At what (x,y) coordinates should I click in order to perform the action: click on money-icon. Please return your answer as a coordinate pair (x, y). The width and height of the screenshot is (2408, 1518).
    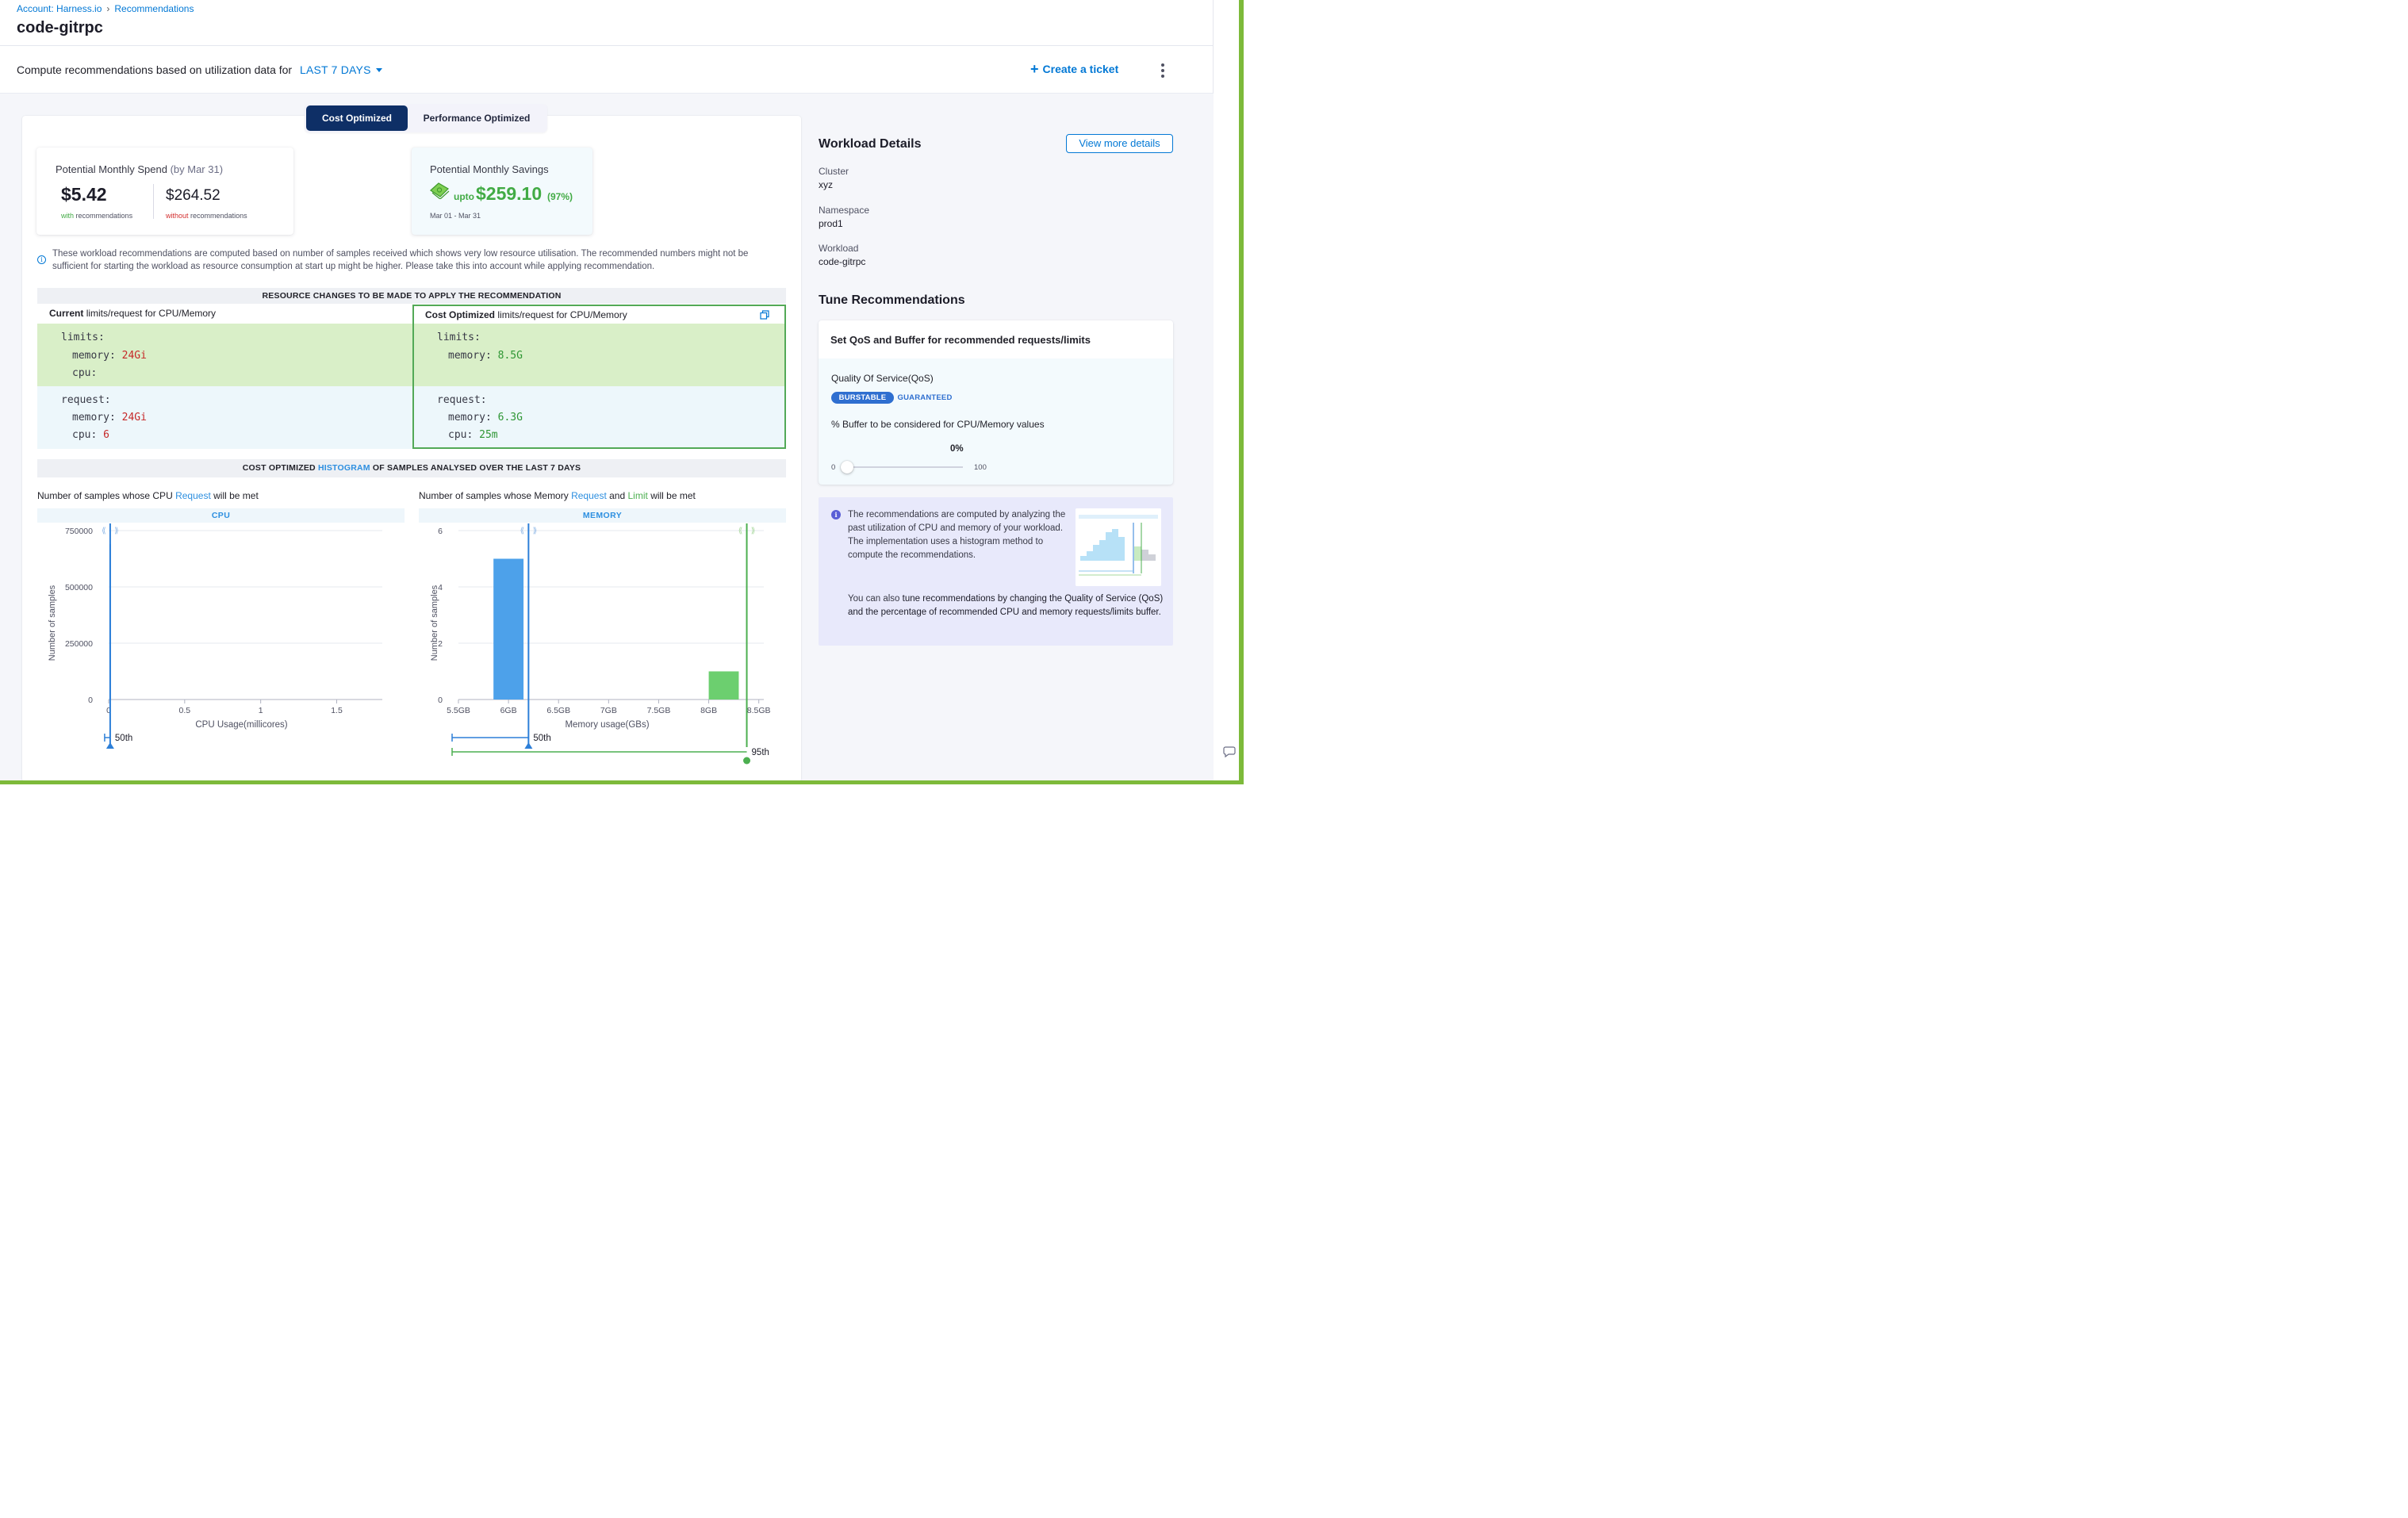
    Looking at the image, I should click on (440, 191).